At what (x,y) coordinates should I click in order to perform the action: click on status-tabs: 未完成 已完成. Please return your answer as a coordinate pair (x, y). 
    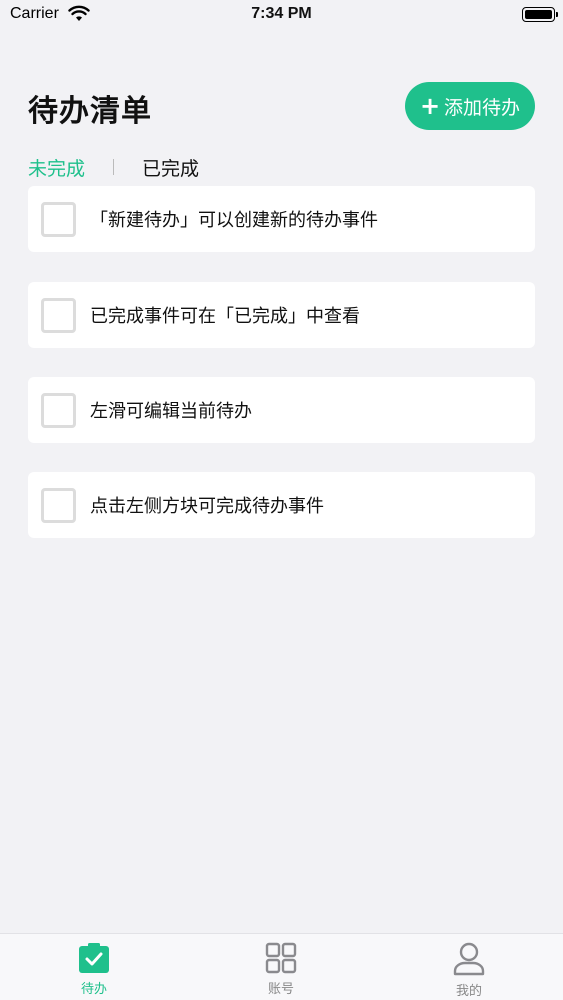
    Looking at the image, I should click on (113, 167).